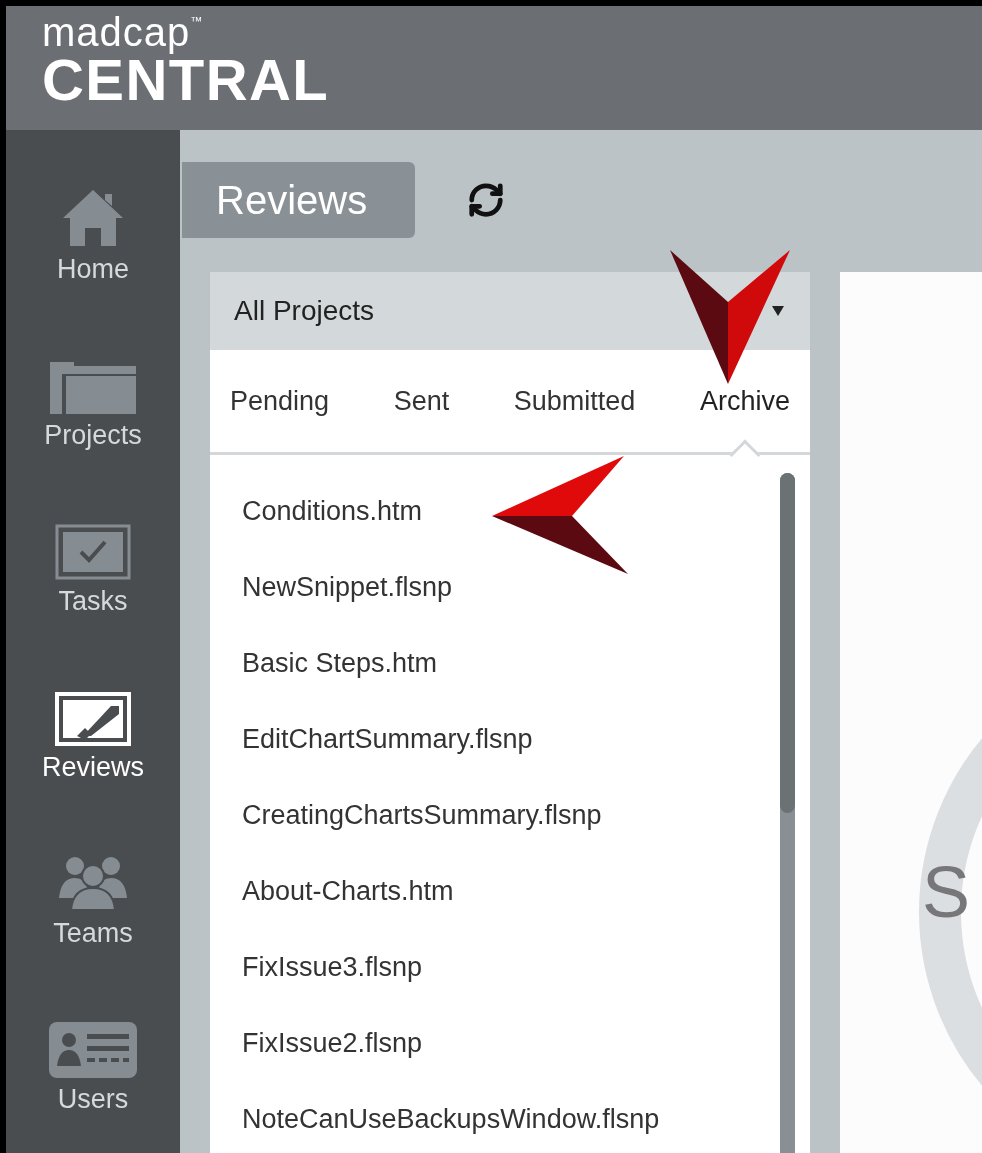  I want to click on id-card-icon, so click(93, 1050).